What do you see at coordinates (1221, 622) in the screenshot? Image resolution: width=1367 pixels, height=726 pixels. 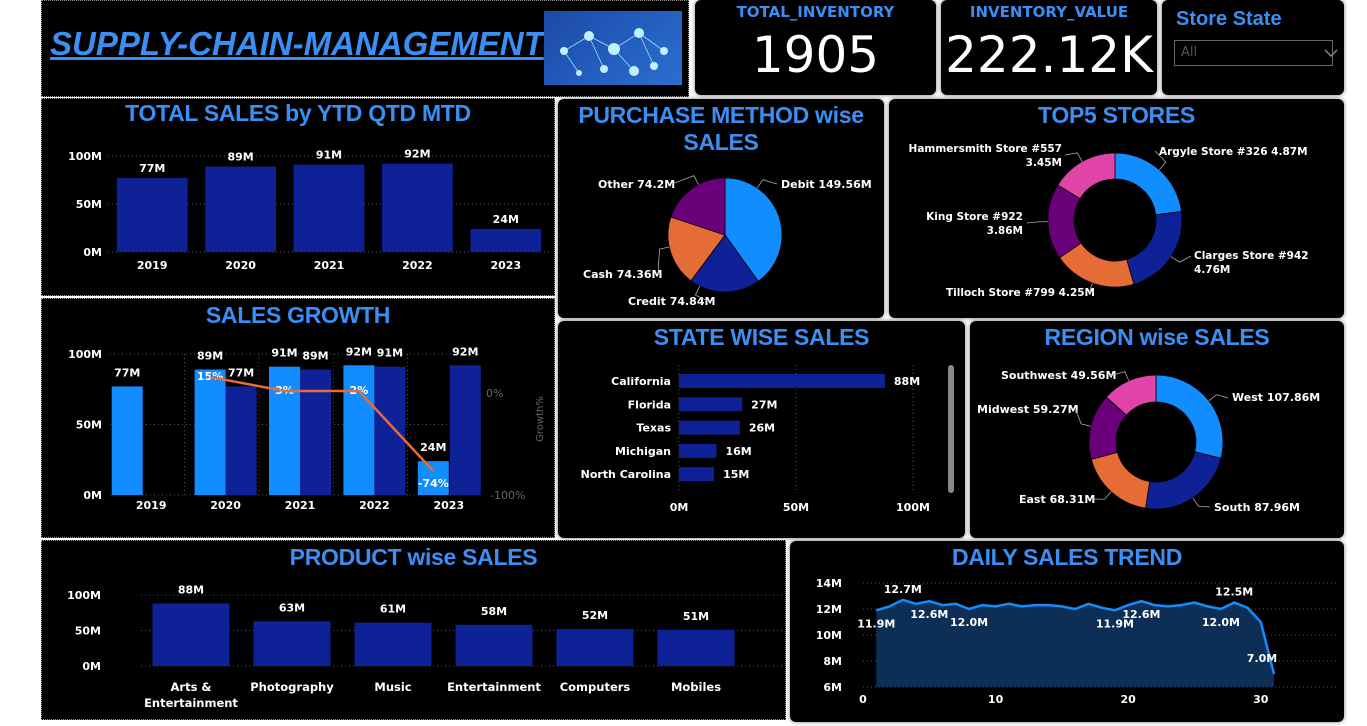 I see `point-data-label: 12.0M` at bounding box center [1221, 622].